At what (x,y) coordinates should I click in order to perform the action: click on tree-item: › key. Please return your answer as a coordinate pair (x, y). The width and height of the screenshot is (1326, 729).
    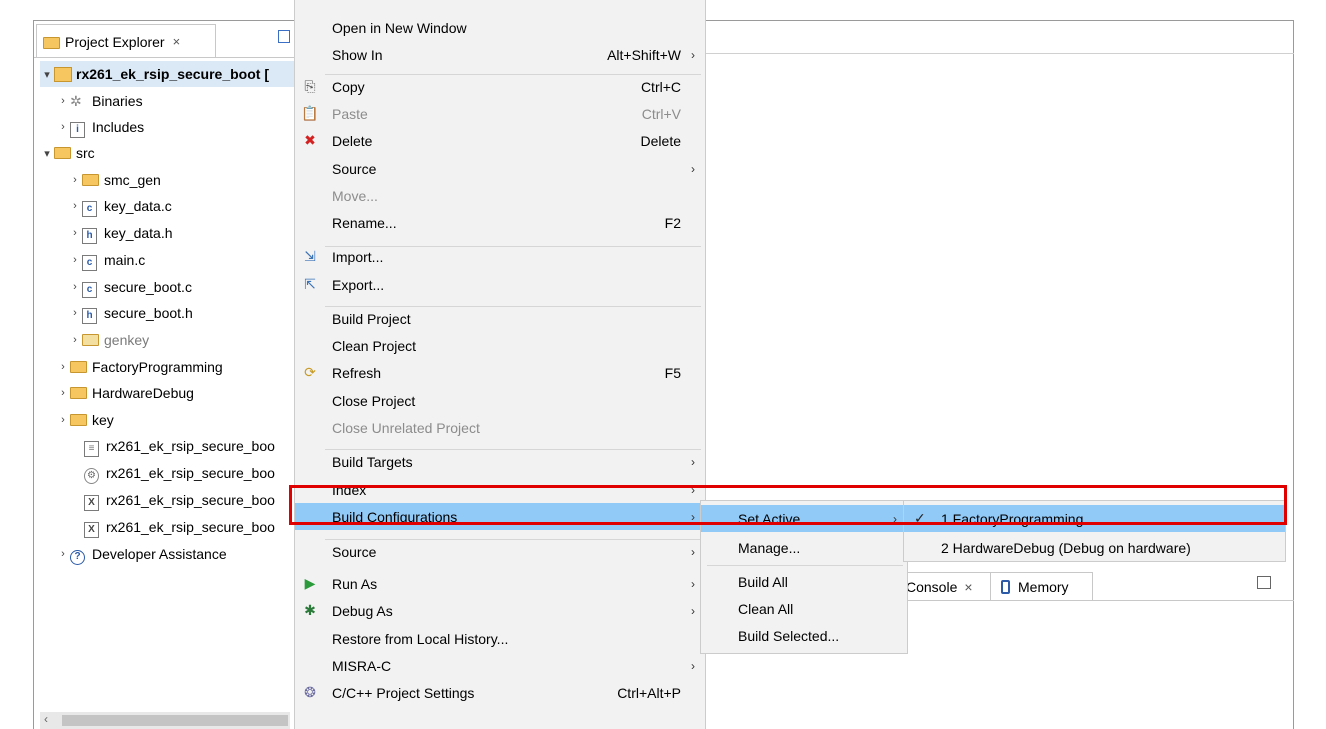
    Looking at the image, I should click on (85, 420).